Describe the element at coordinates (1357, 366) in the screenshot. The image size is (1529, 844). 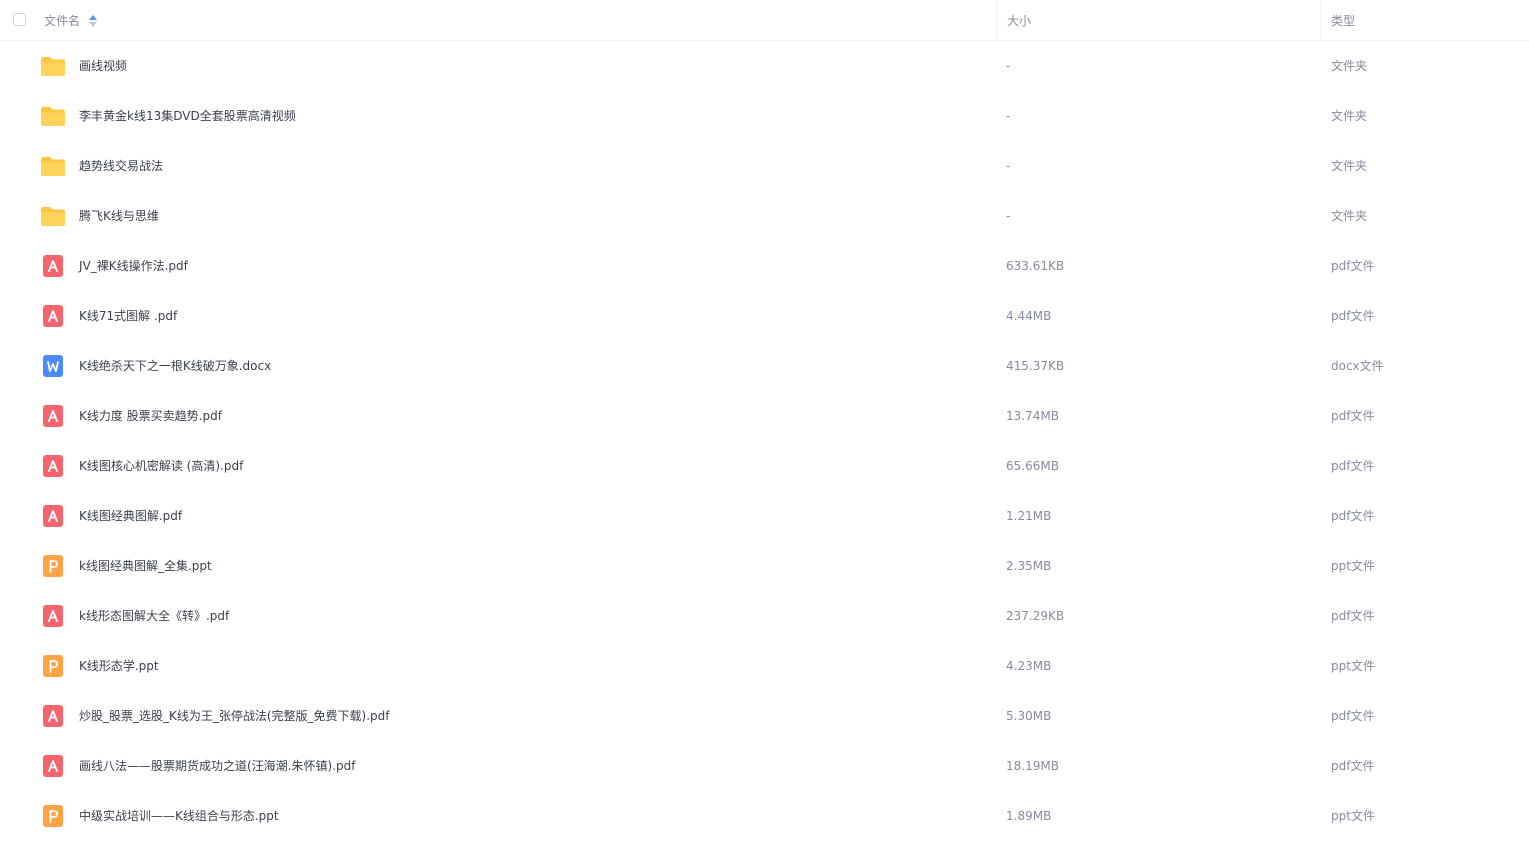
I see `file-type: docx文件` at that location.